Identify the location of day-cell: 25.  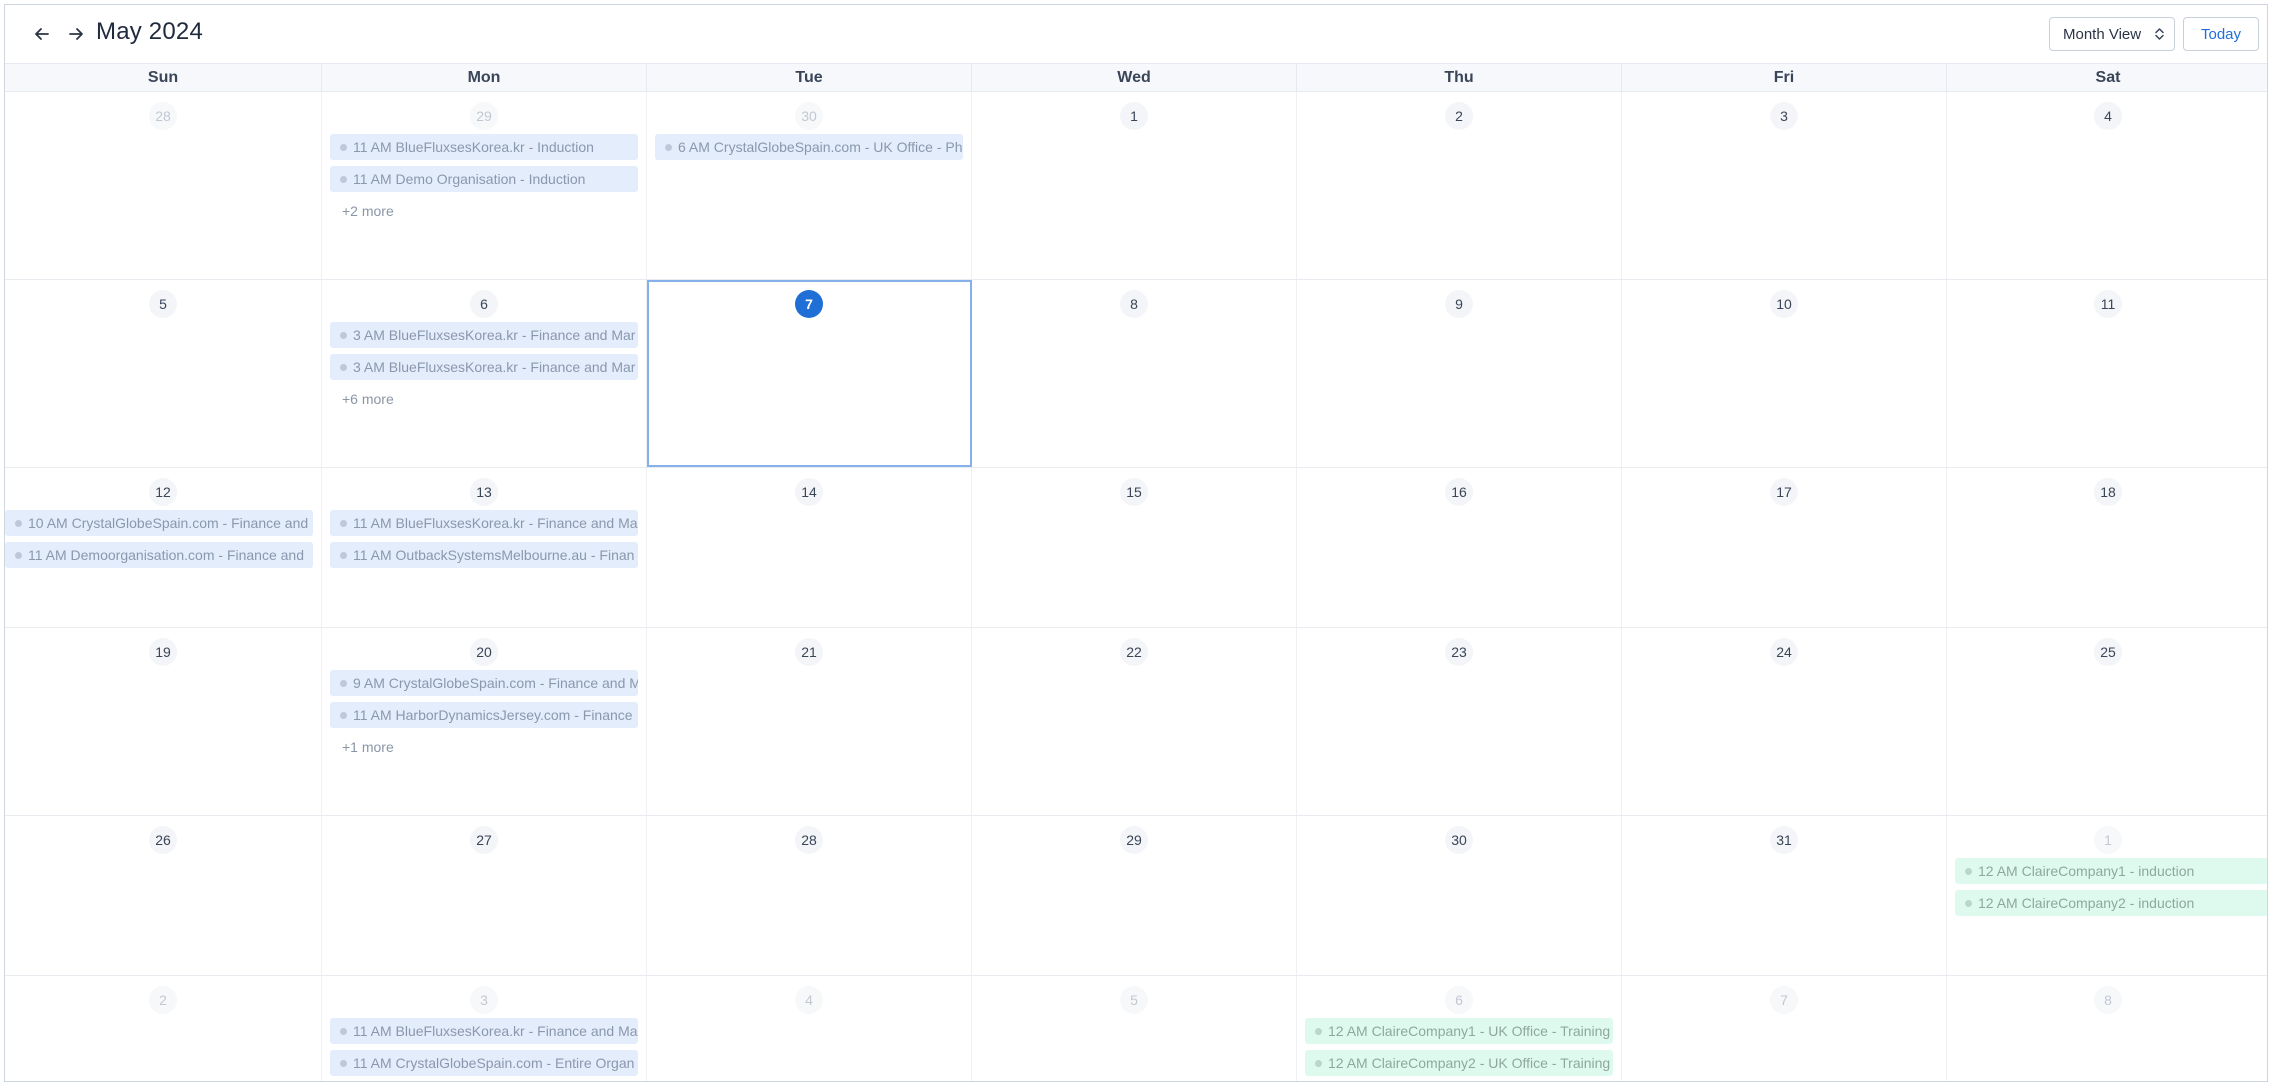
(2107, 721).